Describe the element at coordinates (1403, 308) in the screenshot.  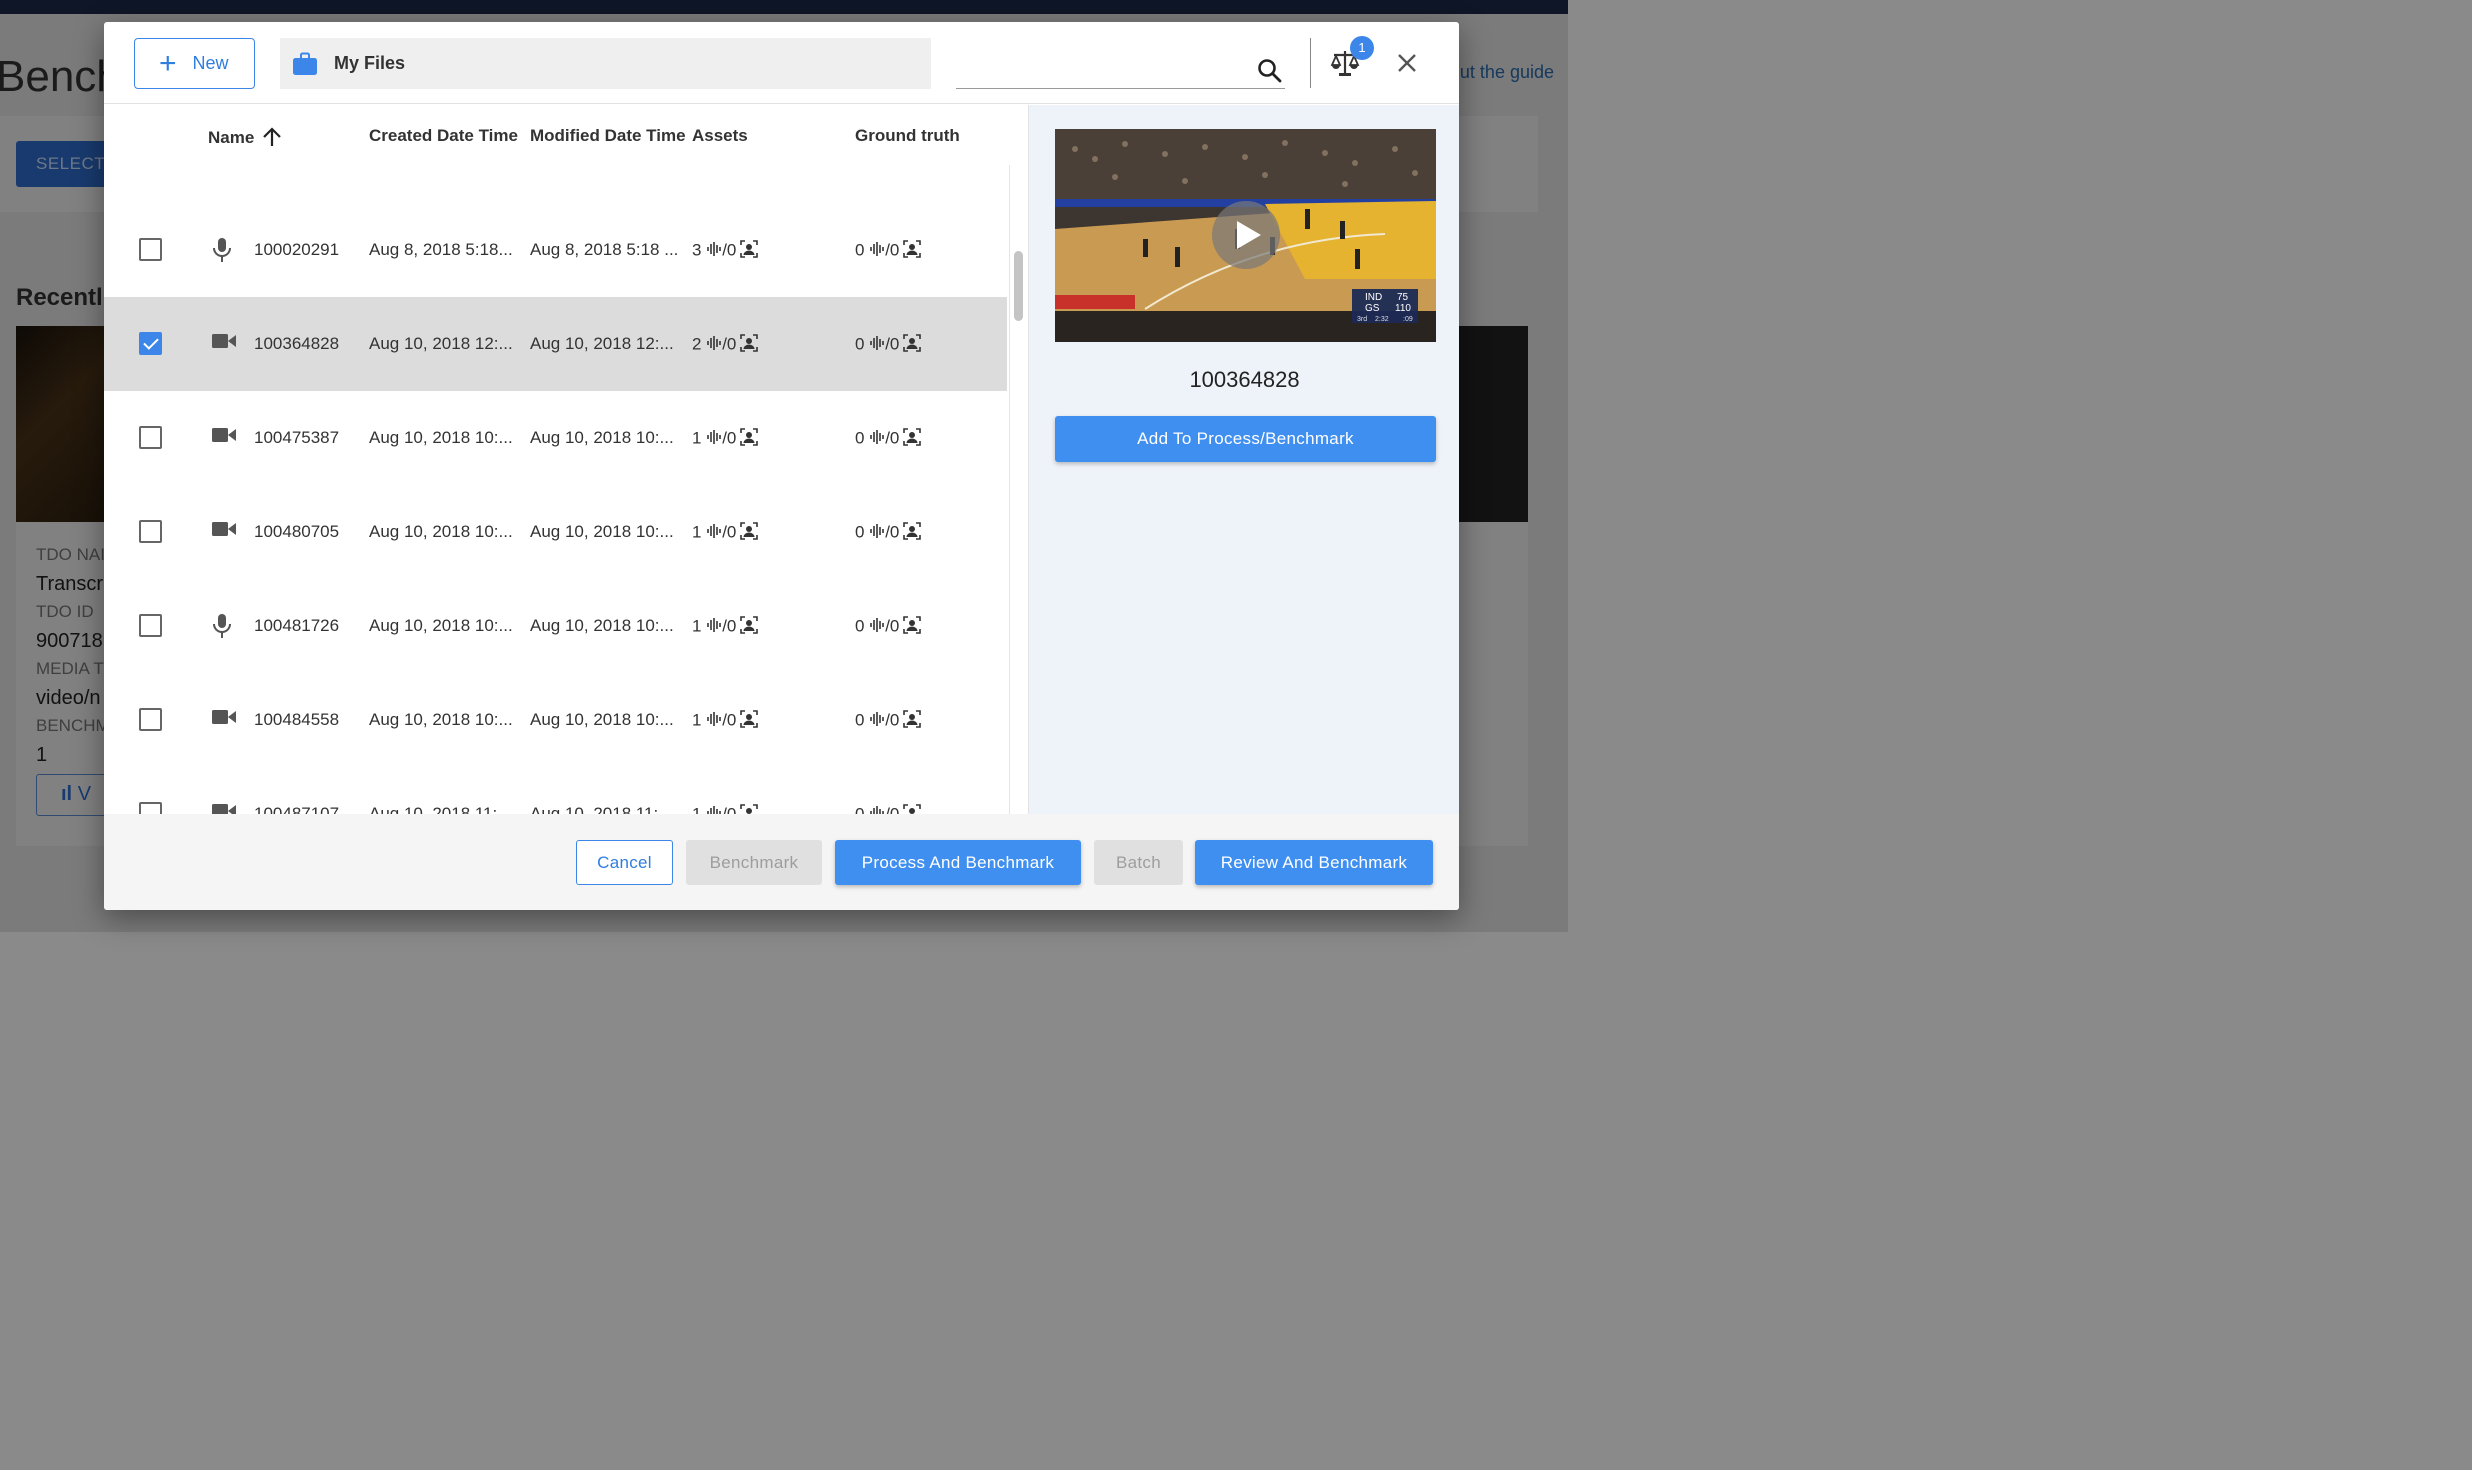
I see `scorebug-score2: 110` at that location.